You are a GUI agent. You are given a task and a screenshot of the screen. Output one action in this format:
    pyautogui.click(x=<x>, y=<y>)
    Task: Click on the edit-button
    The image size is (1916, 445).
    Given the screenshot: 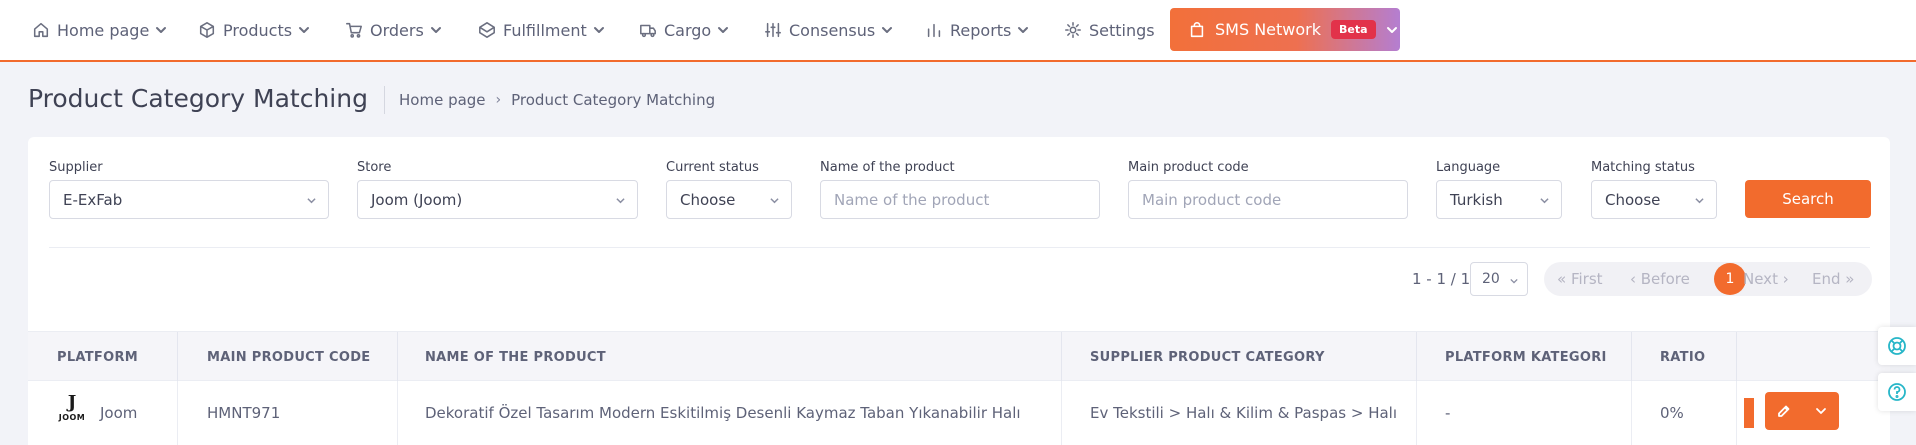 What is the action you would take?
    pyautogui.click(x=1783, y=411)
    